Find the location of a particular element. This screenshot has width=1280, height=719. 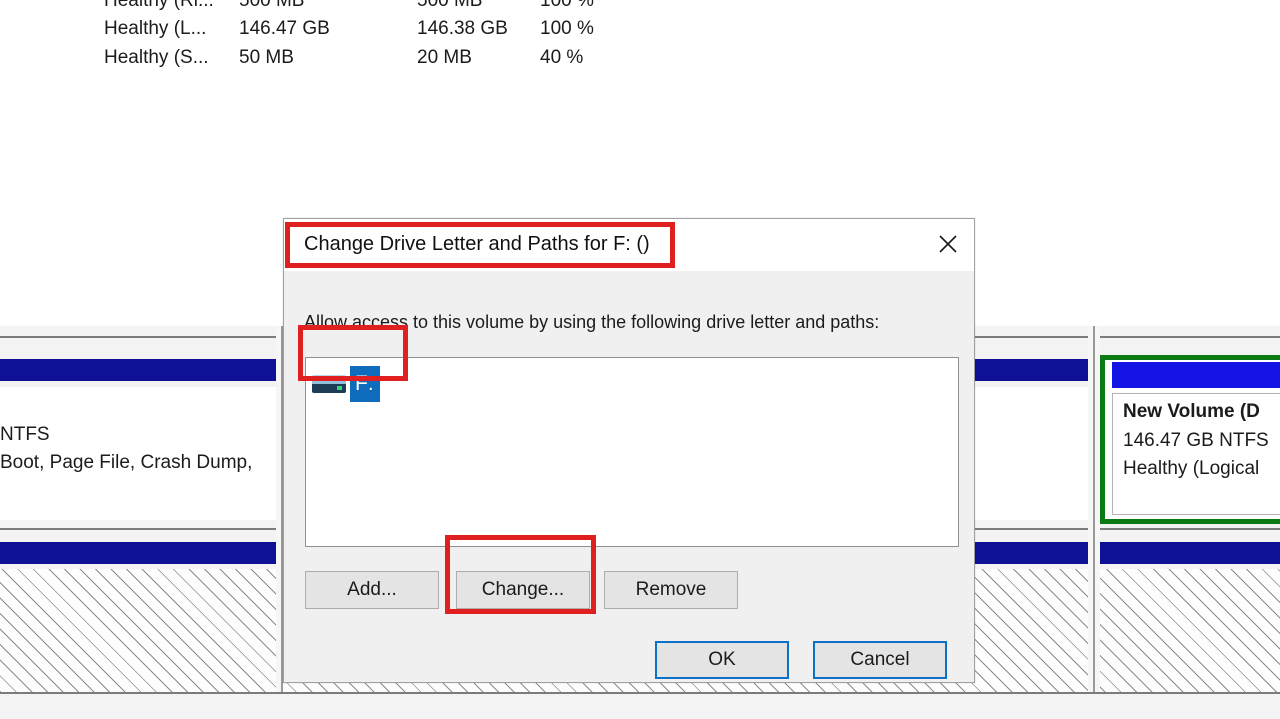

remove-button: Remove is located at coordinates (671, 590).